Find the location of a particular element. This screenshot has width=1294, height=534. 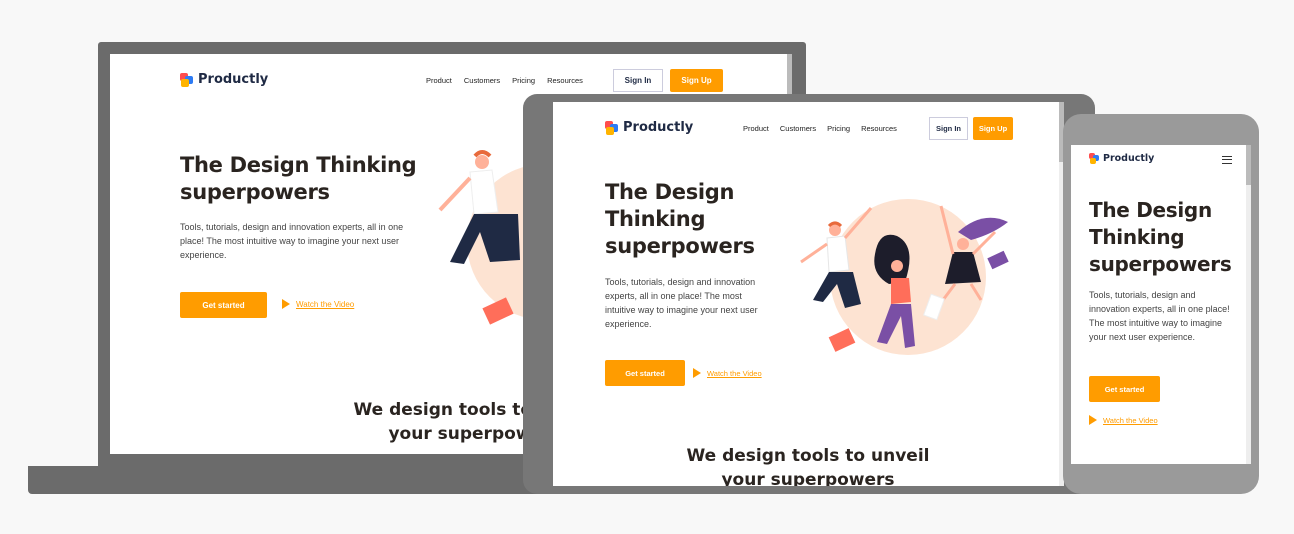

book-shape is located at coordinates (842, 340).